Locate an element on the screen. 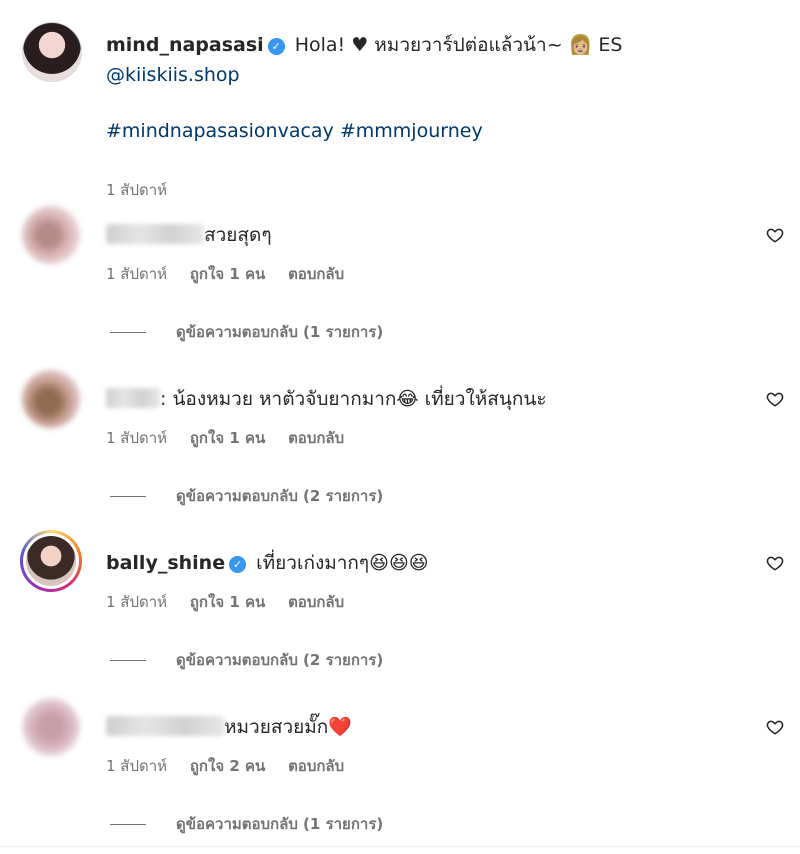 The image size is (800, 854). comment-likes: ถูกใจ 2 คน is located at coordinates (227, 766).